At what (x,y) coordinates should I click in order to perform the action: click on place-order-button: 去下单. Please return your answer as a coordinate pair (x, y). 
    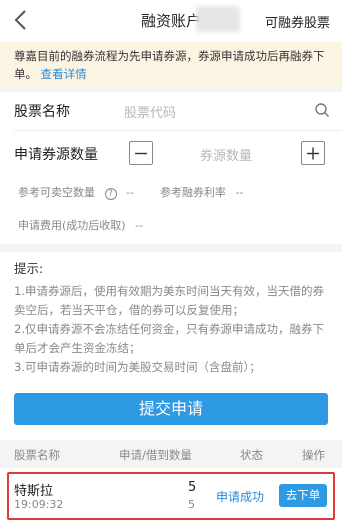
    Looking at the image, I should click on (303, 495).